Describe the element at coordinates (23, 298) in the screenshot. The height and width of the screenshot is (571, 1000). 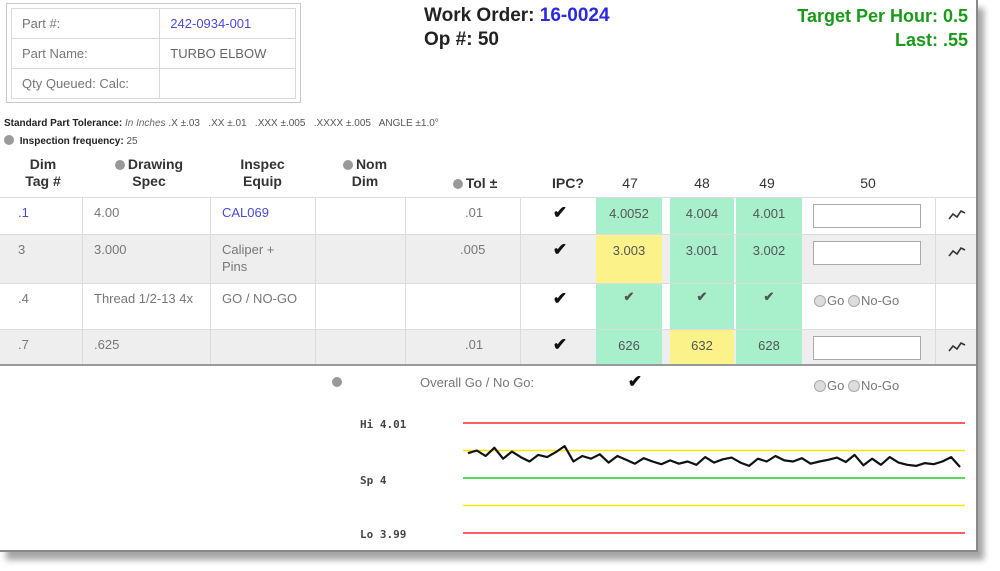
I see `dim-tag: .4` at that location.